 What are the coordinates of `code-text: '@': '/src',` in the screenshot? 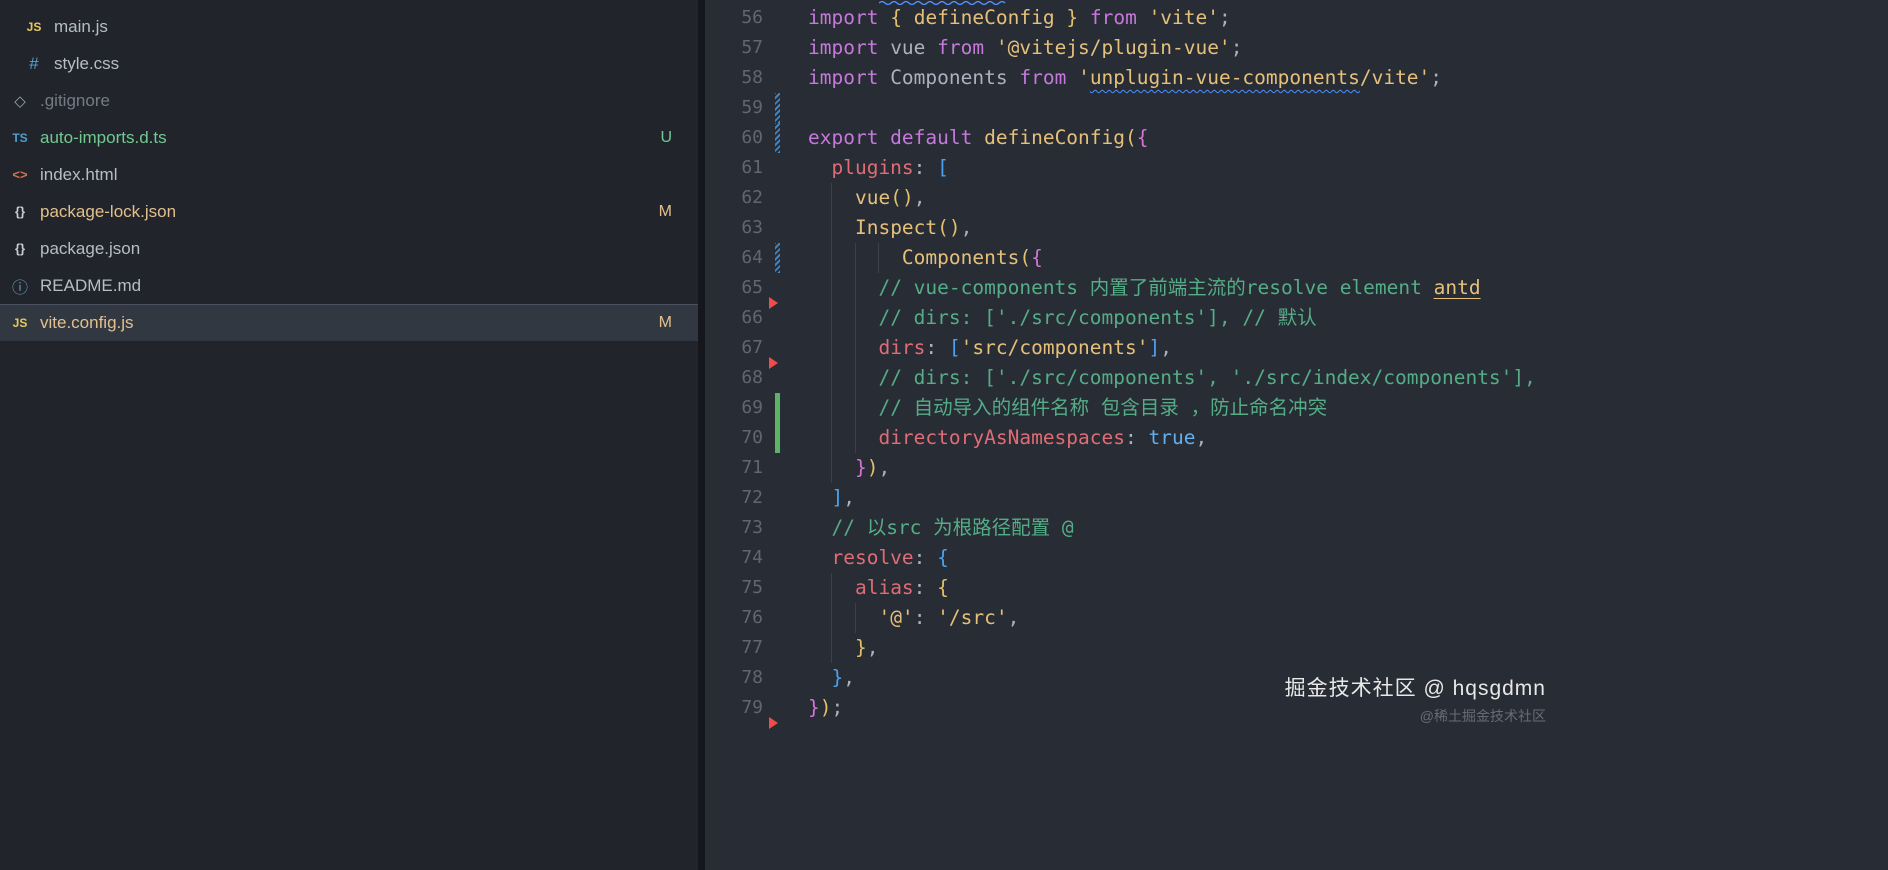 It's located at (913, 618).